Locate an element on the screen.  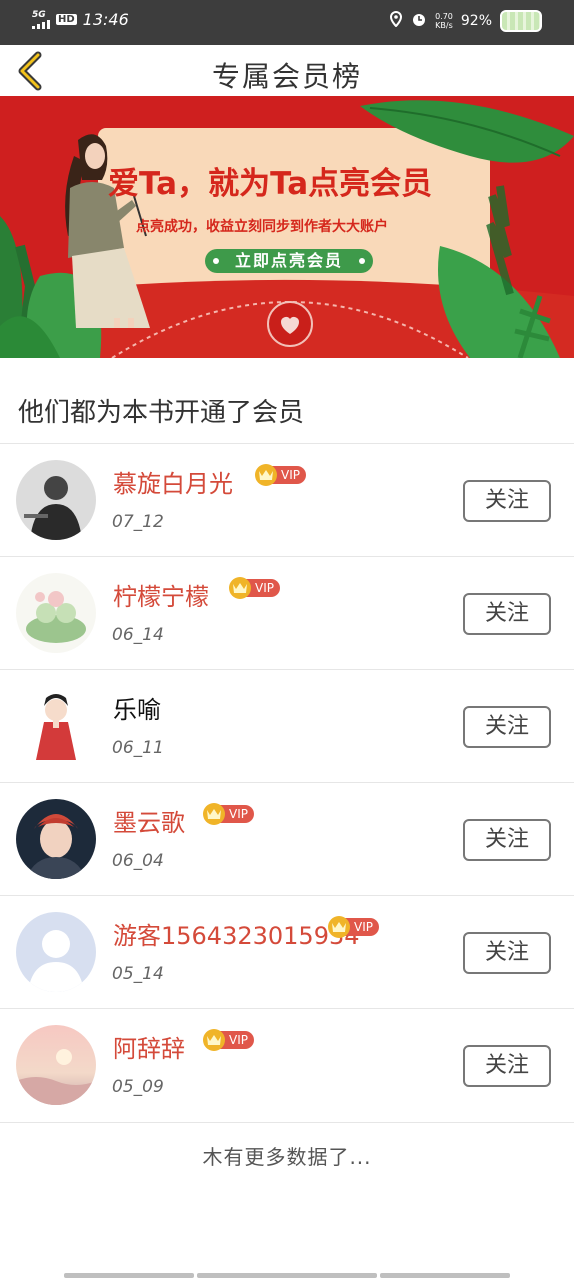
member-row: 墨云歌 VIP 06_04 关注 is located at coordinates (287, 839).